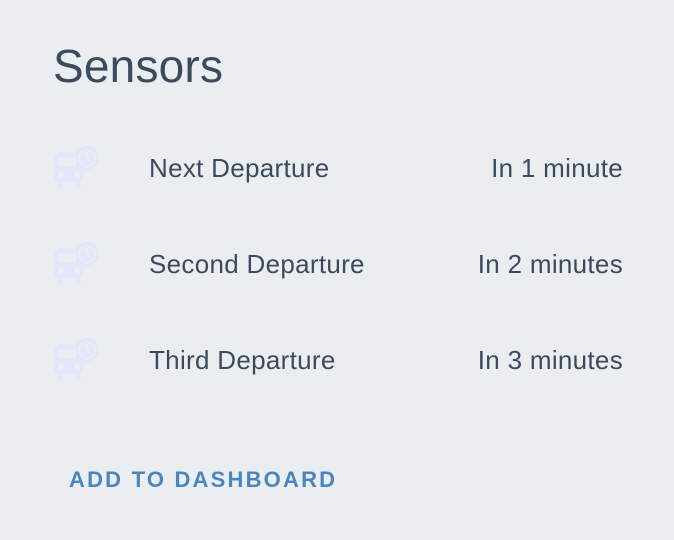 Image resolution: width=674 pixels, height=540 pixels. I want to click on sensor-label: Next Departure, so click(239, 168).